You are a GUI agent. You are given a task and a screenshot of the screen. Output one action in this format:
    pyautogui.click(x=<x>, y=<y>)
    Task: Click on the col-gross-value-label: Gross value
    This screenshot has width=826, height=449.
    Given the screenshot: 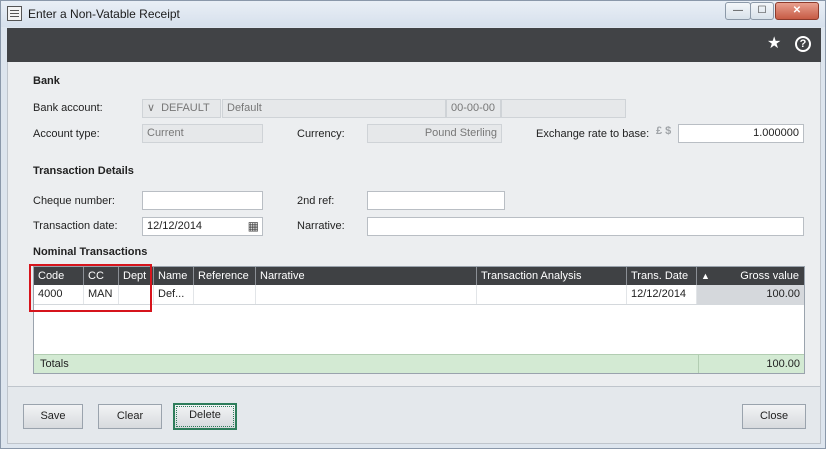 What is the action you would take?
    pyautogui.click(x=769, y=276)
    